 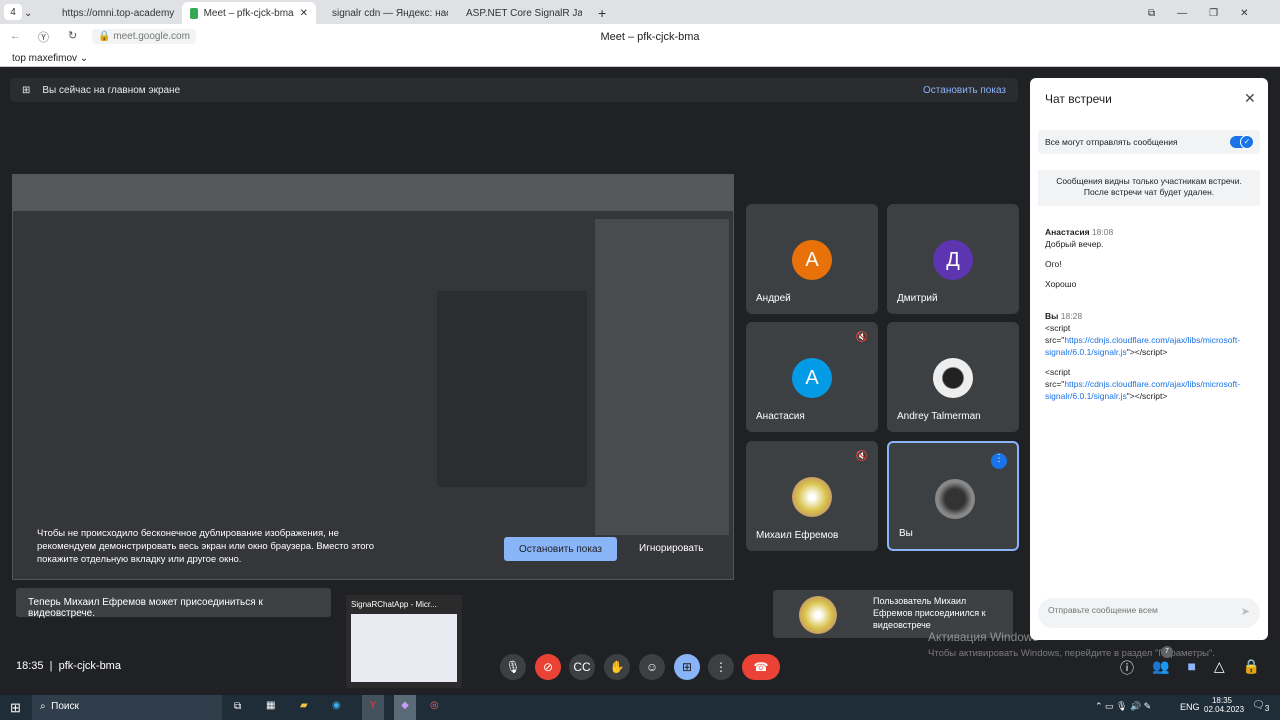 I want to click on participant-tile: А Андрей, so click(x=812, y=259).